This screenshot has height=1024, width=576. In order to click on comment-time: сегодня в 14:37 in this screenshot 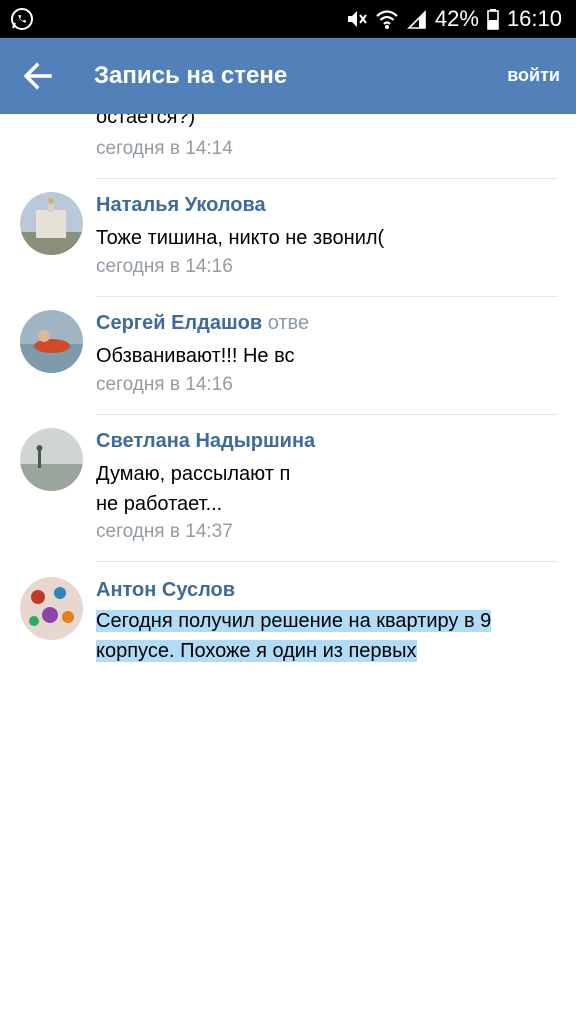, I will do `click(164, 531)`.